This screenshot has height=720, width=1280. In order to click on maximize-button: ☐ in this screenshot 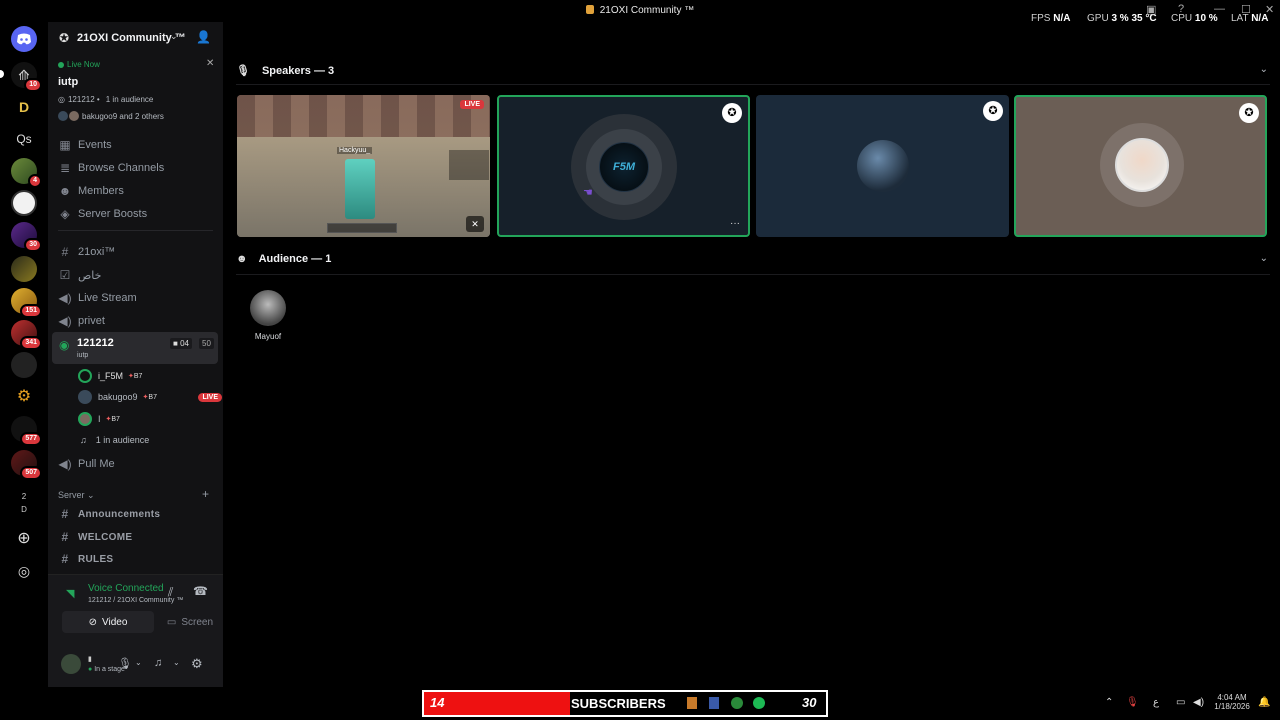, I will do `click(1246, 9)`.